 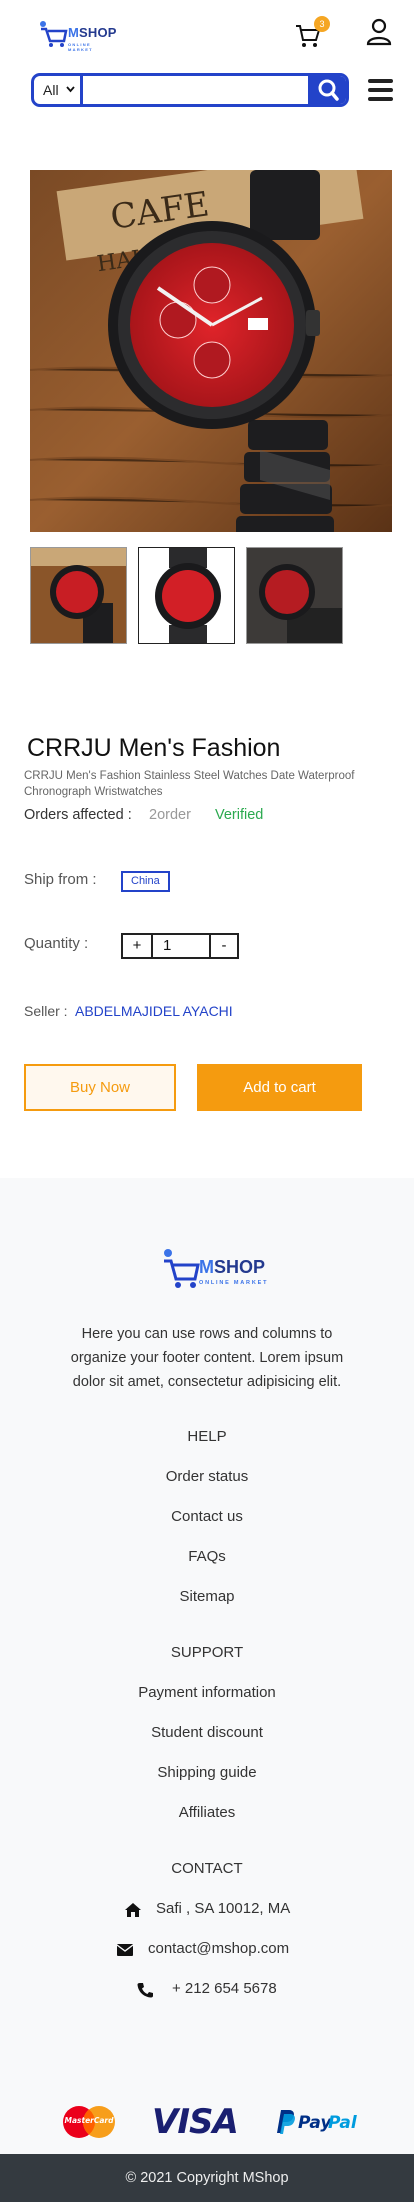 I want to click on footer-contact-title: CONTACT, so click(x=207, y=1868).